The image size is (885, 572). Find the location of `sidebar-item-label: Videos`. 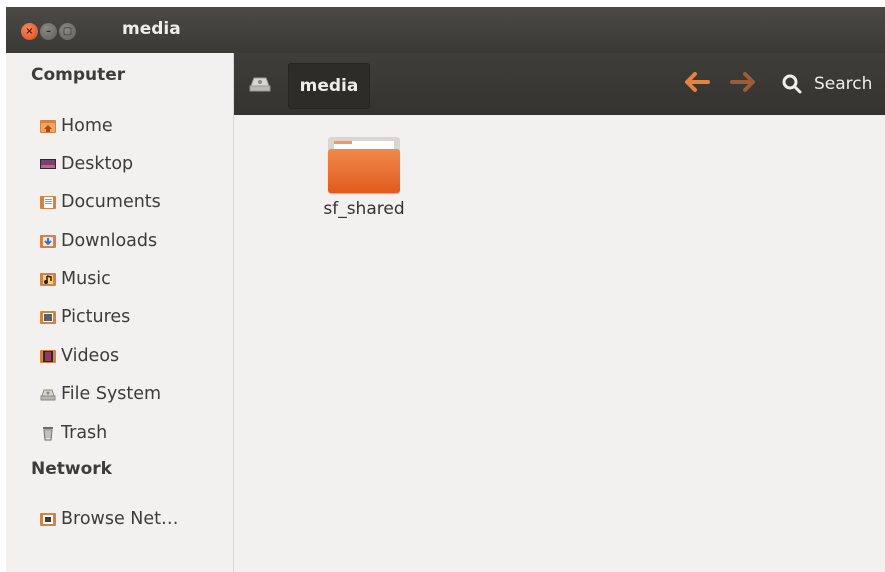

sidebar-item-label: Videos is located at coordinates (90, 356).